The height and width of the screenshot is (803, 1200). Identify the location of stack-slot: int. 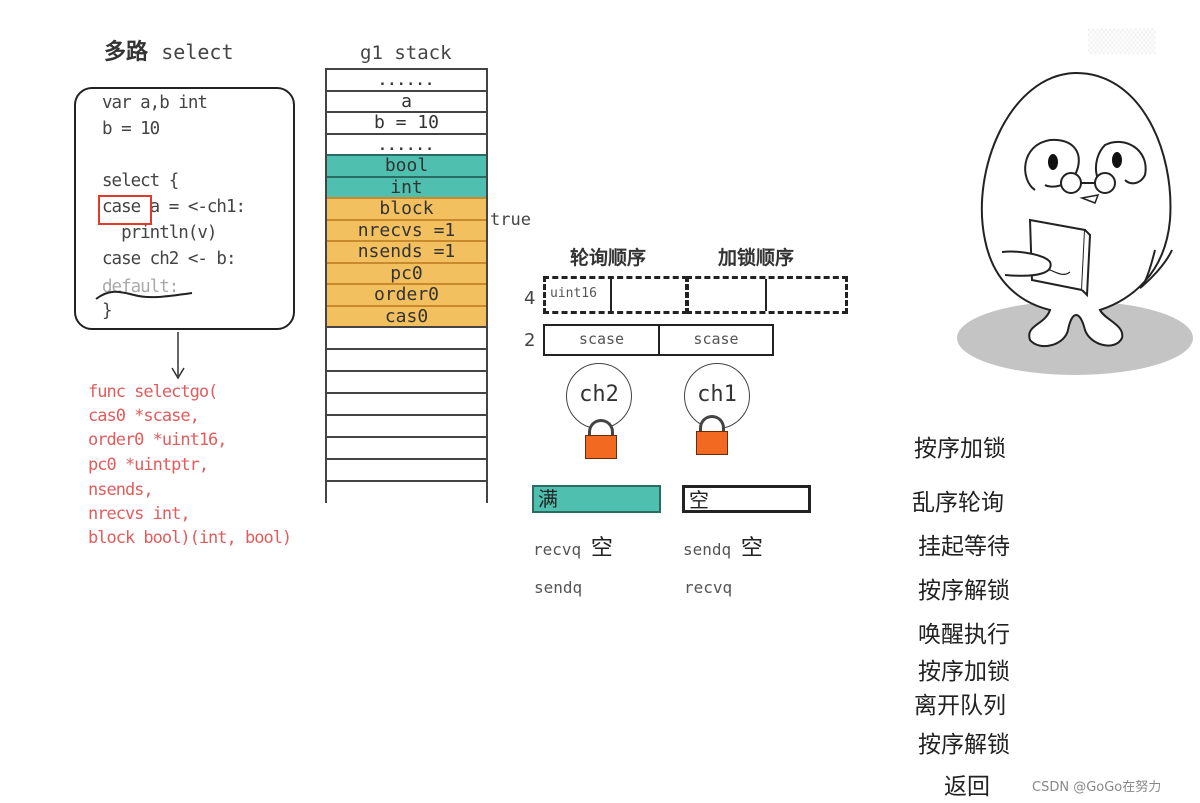
(406, 186).